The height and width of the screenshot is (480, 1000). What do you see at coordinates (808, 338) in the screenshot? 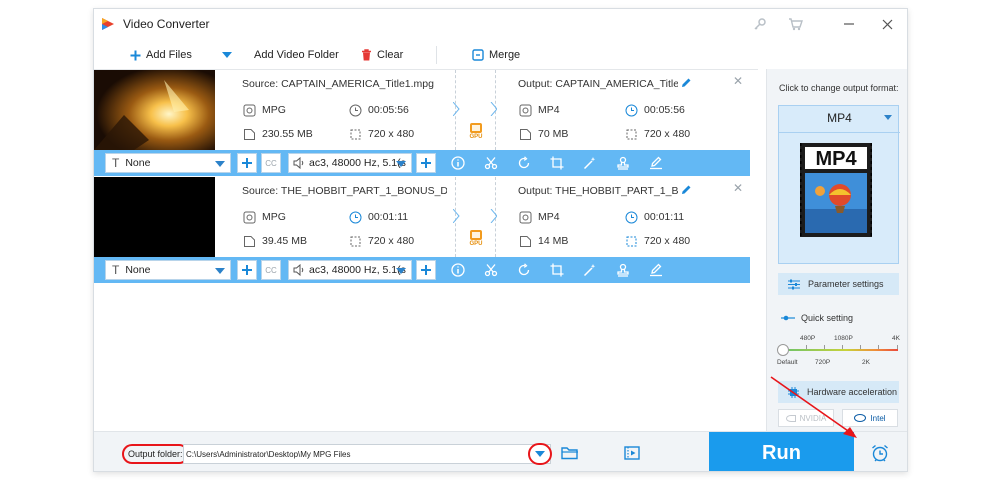
I see `quality-label: 480P` at bounding box center [808, 338].